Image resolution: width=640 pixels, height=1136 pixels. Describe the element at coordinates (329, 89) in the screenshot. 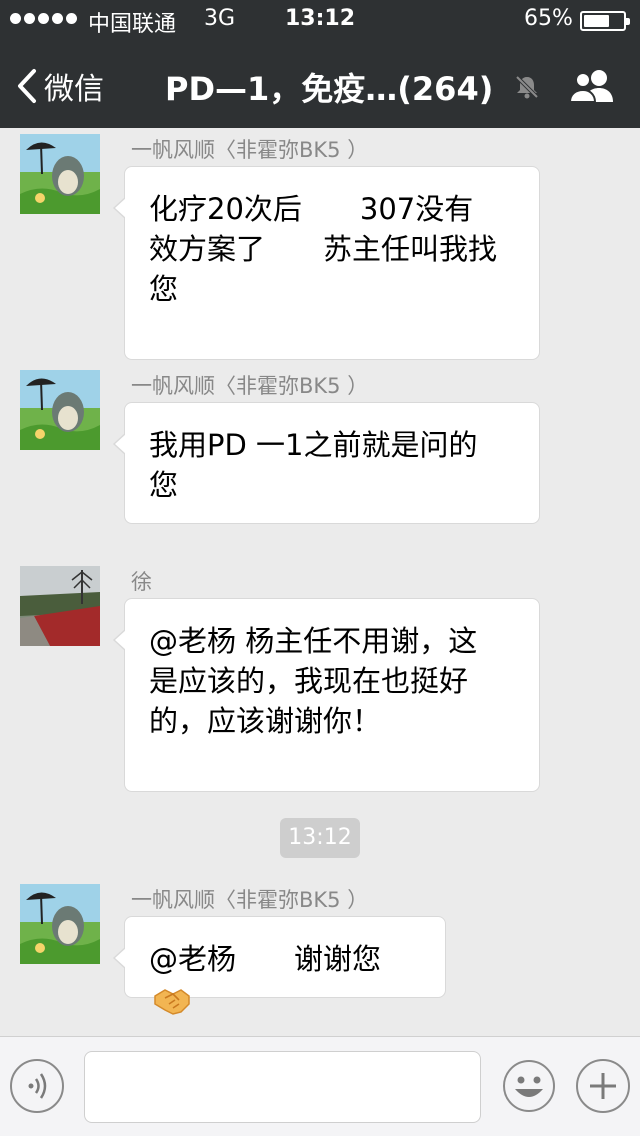

I see `chat-title: PD—1，免疫…(264)` at that location.